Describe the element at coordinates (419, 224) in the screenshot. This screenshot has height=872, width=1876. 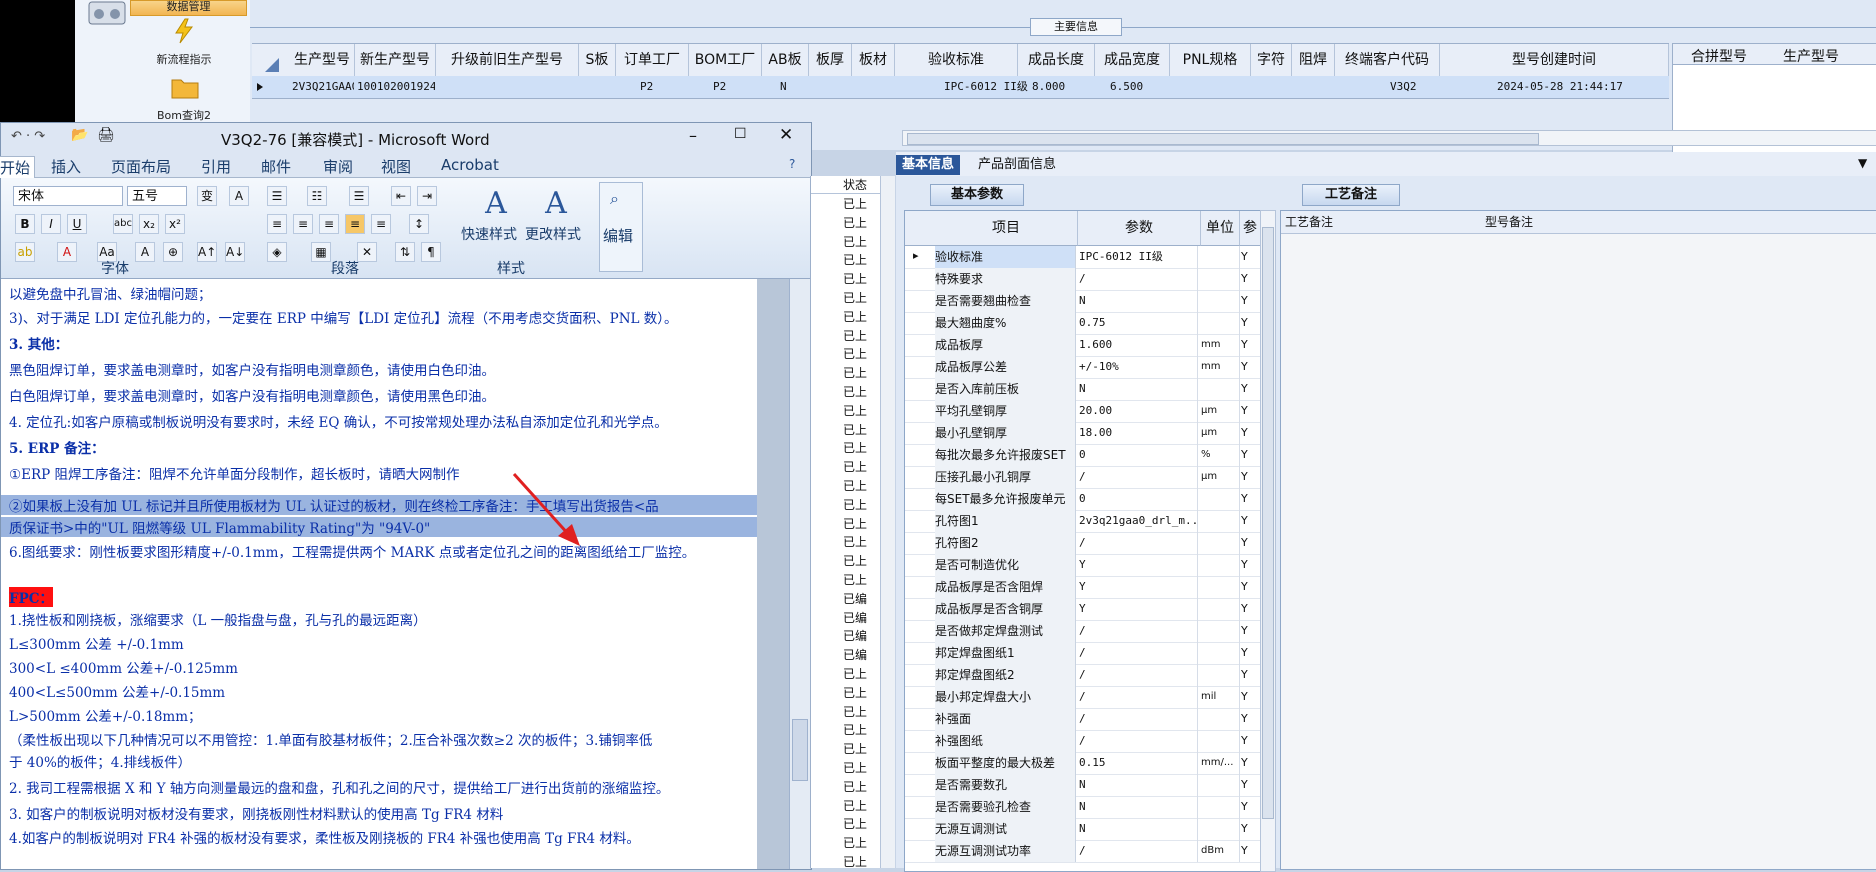
I see `line-spacing-icon: ↕` at that location.